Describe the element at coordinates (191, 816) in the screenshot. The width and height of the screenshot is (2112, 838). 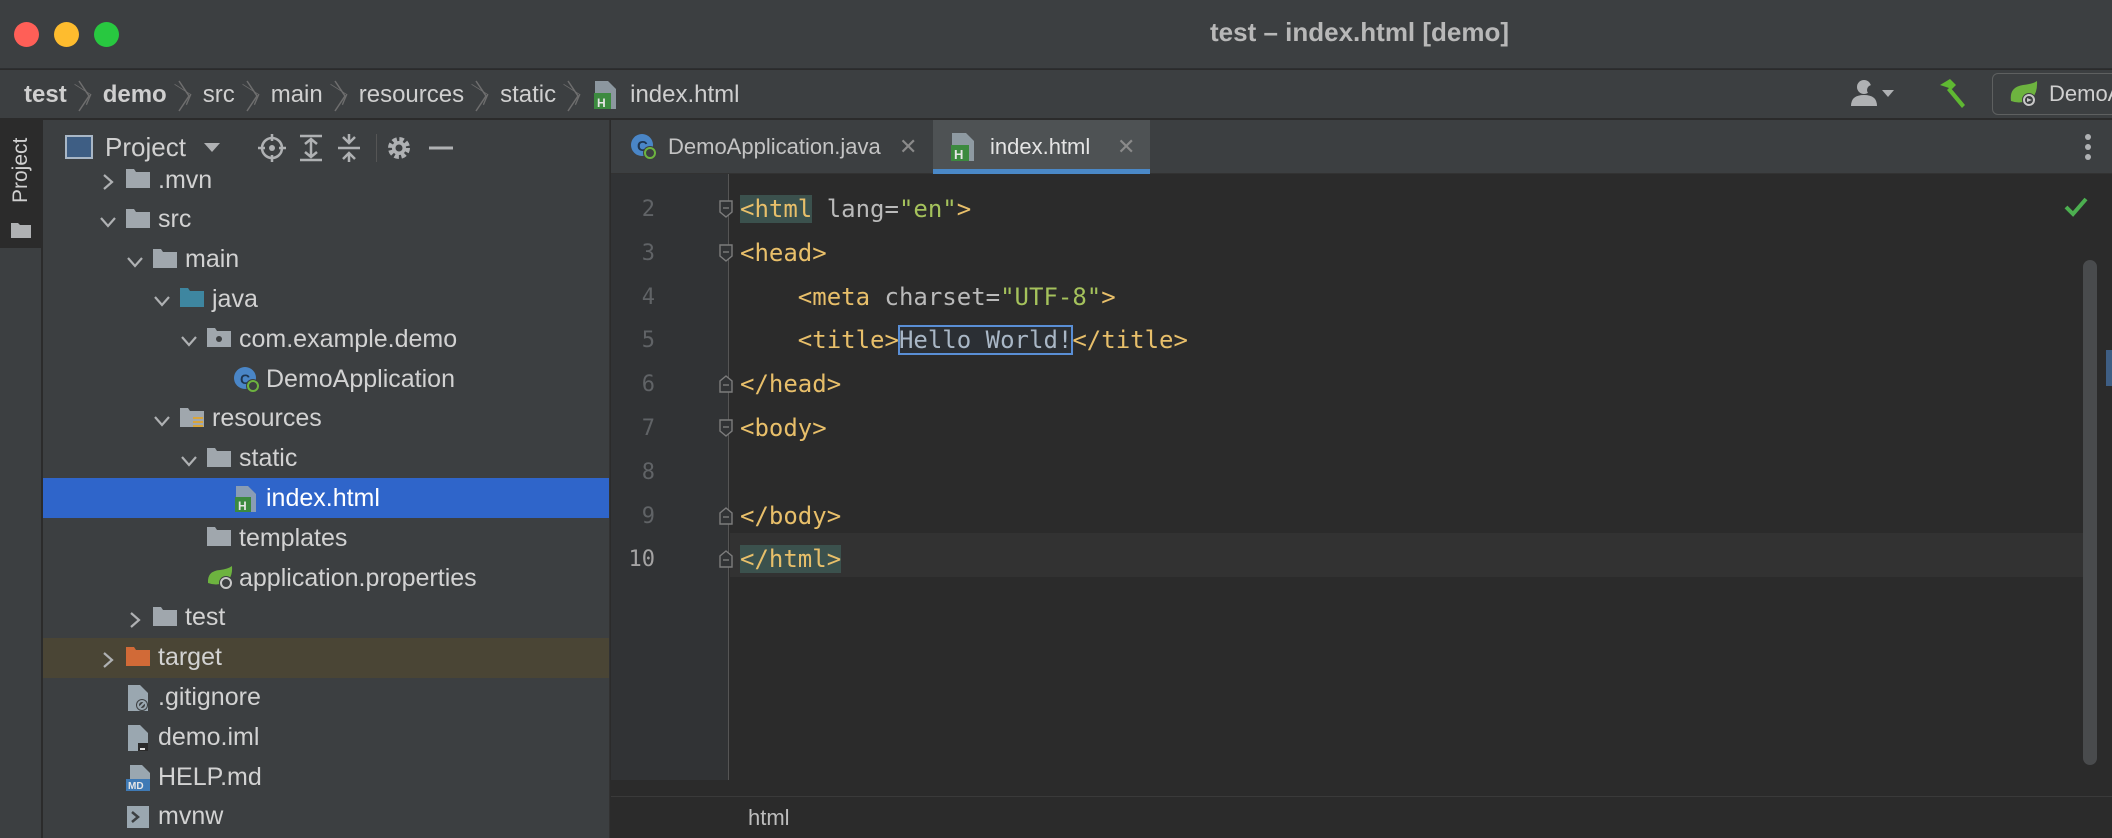
I see `tree-item-label: mvnw` at that location.